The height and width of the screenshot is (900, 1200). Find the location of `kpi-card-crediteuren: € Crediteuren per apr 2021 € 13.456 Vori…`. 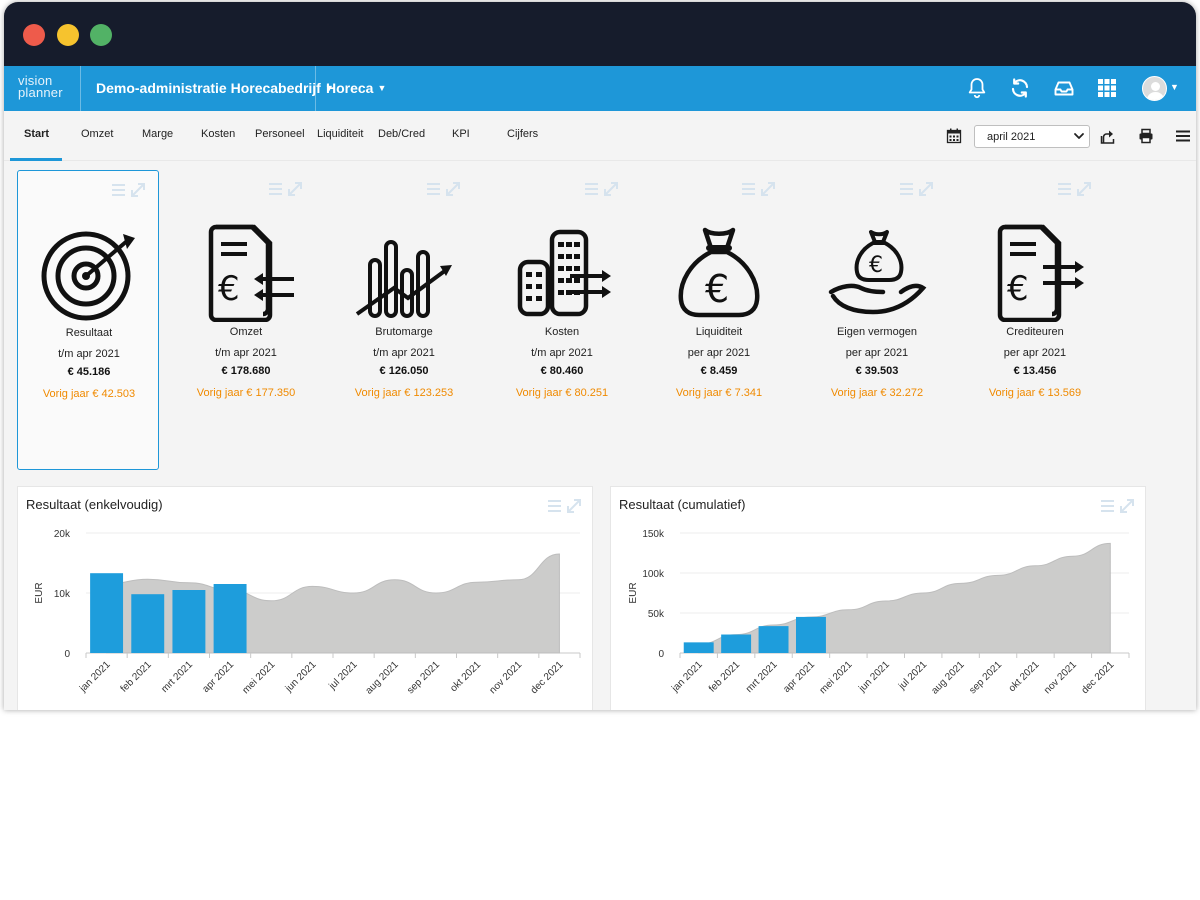

kpi-card-crediteuren: € Crediteuren per apr 2021 € 13.456 Vori… is located at coordinates (1035, 320).